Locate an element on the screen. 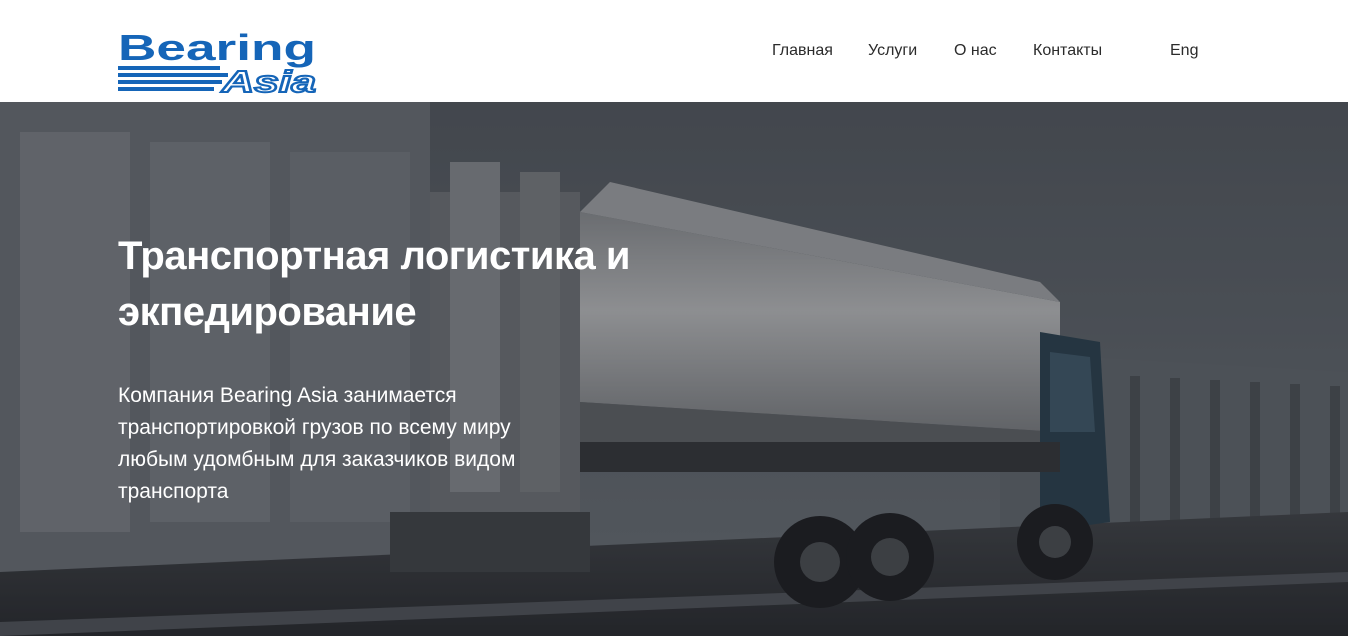 This screenshot has height=636, width=1348. nav-item-about: О нас is located at coordinates (975, 51).